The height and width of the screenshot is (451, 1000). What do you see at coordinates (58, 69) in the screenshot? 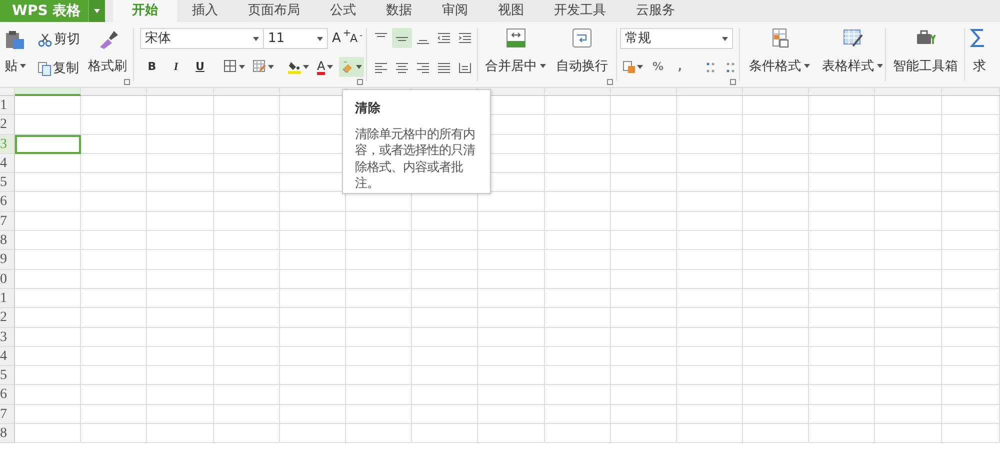
I see `copy-button: 复制` at bounding box center [58, 69].